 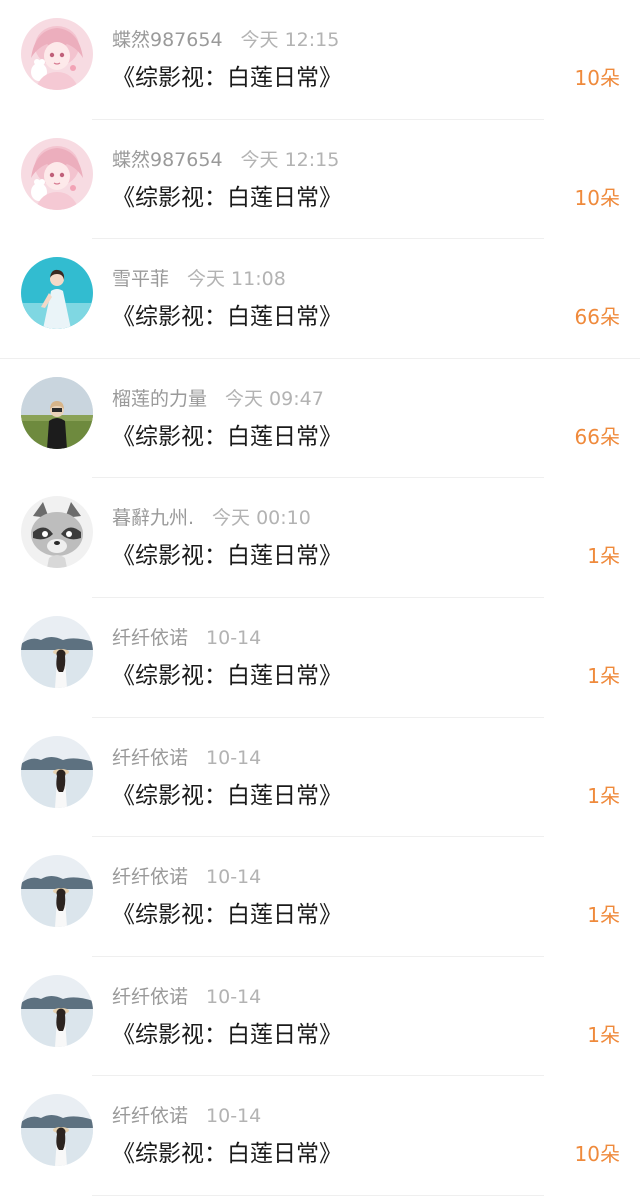 I want to click on timestamp: 今天 00:10, so click(x=261, y=518).